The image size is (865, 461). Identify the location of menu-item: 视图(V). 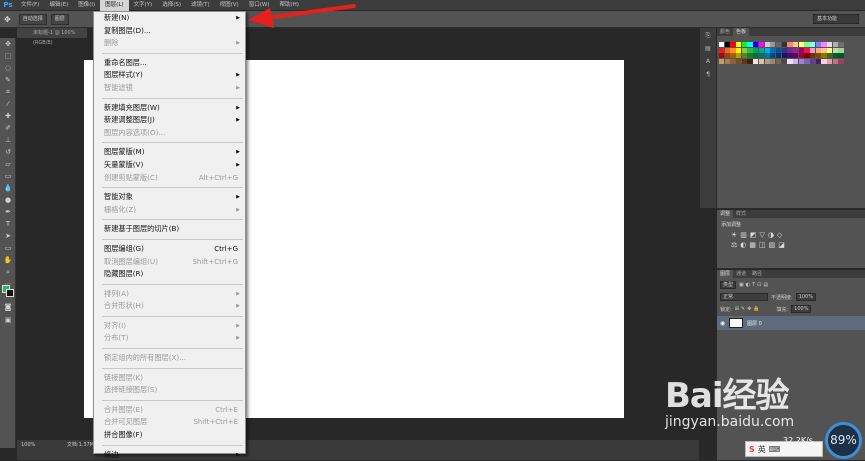
(229, 5).